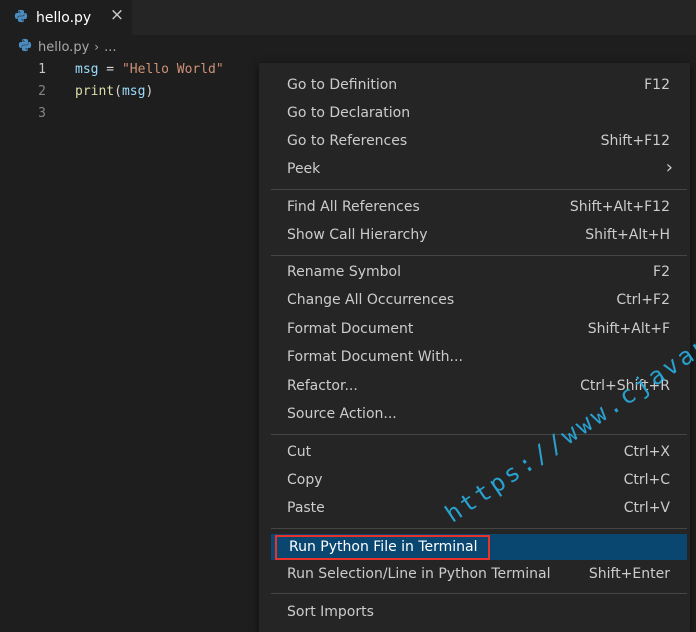  What do you see at coordinates (479, 86) in the screenshot?
I see `menu-item-go-to-definition: Go to Definition F12` at bounding box center [479, 86].